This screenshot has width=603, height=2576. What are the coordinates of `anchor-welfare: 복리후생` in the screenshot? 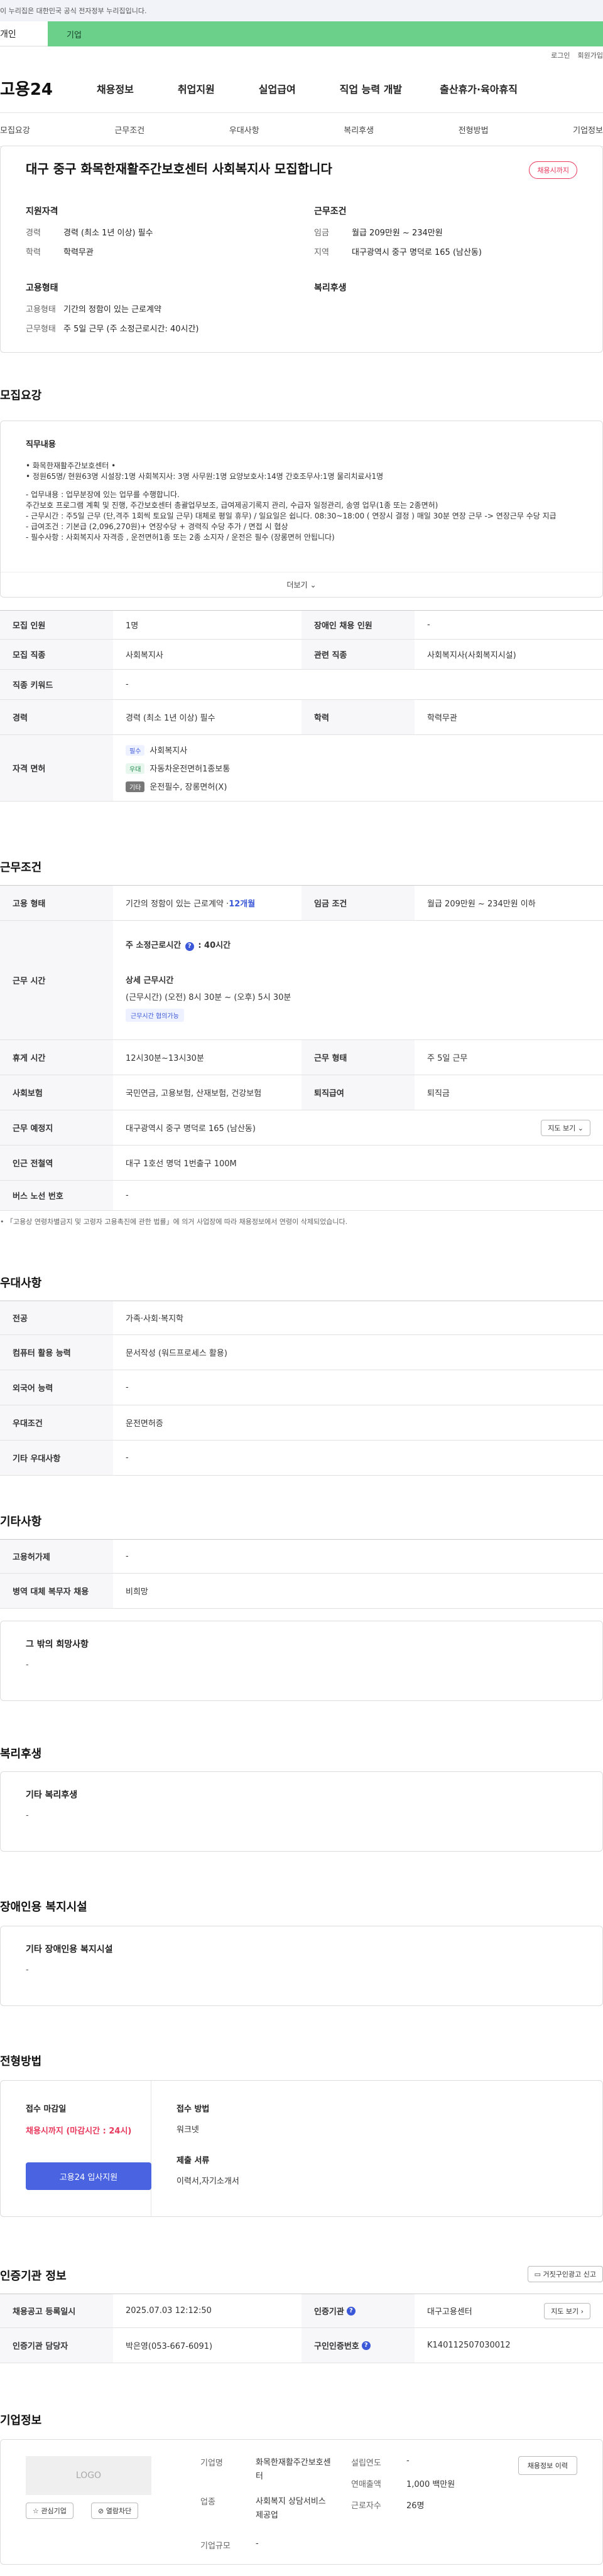 It's located at (359, 130).